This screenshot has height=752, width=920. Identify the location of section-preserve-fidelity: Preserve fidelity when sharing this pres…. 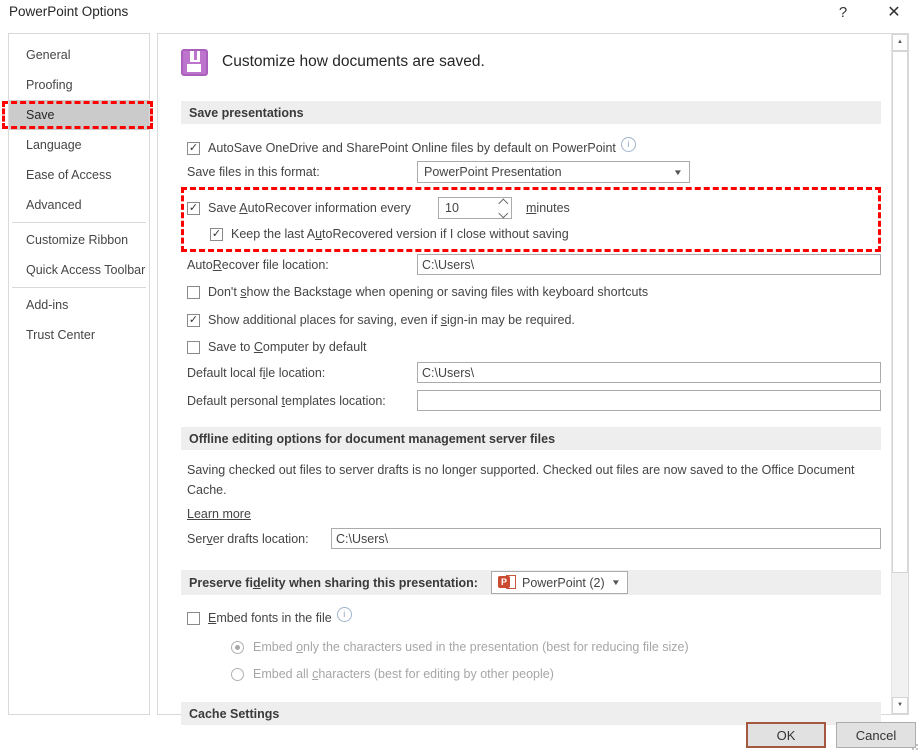
(531, 582).